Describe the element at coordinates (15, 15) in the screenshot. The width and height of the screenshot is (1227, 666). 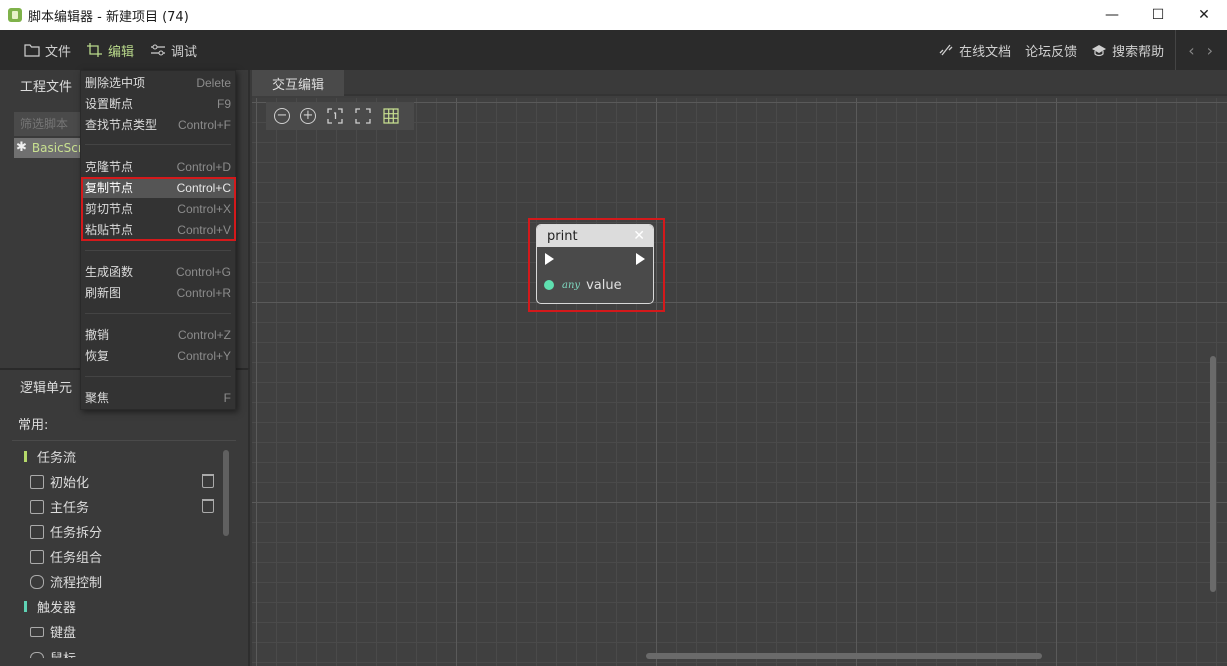
I see `app-logo-icon` at that location.